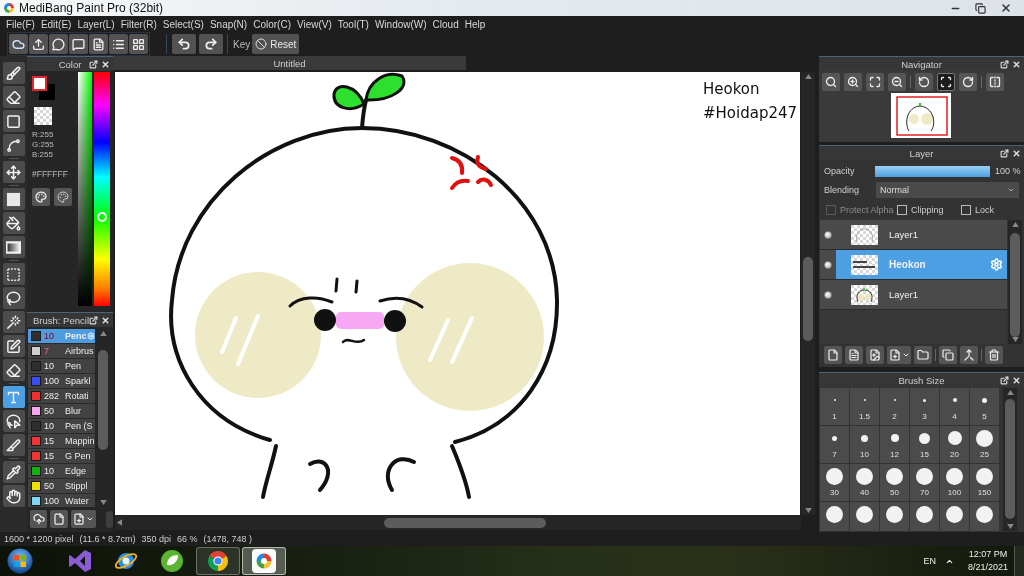 The width and height of the screenshot is (1024, 576). Describe the element at coordinates (924, 406) in the screenshot. I see `brush-size-cell: 3` at that location.